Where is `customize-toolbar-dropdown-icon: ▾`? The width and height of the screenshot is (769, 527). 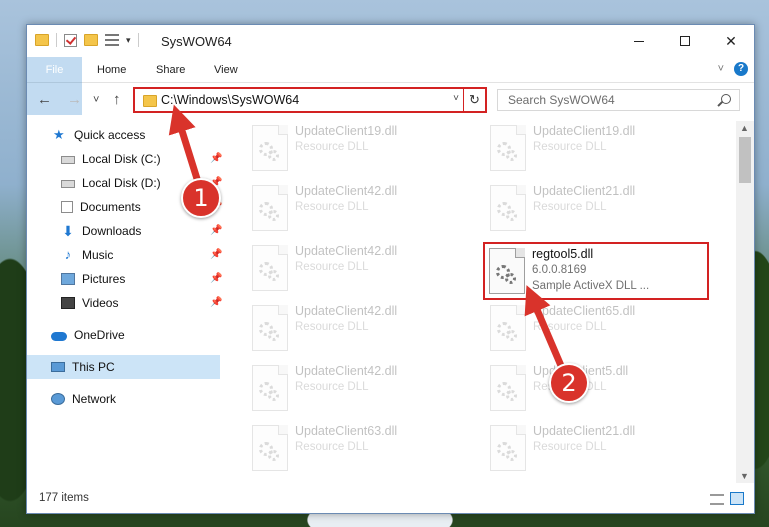
customize-toolbar-dropdown-icon: ▾ is located at coordinates (128, 40).